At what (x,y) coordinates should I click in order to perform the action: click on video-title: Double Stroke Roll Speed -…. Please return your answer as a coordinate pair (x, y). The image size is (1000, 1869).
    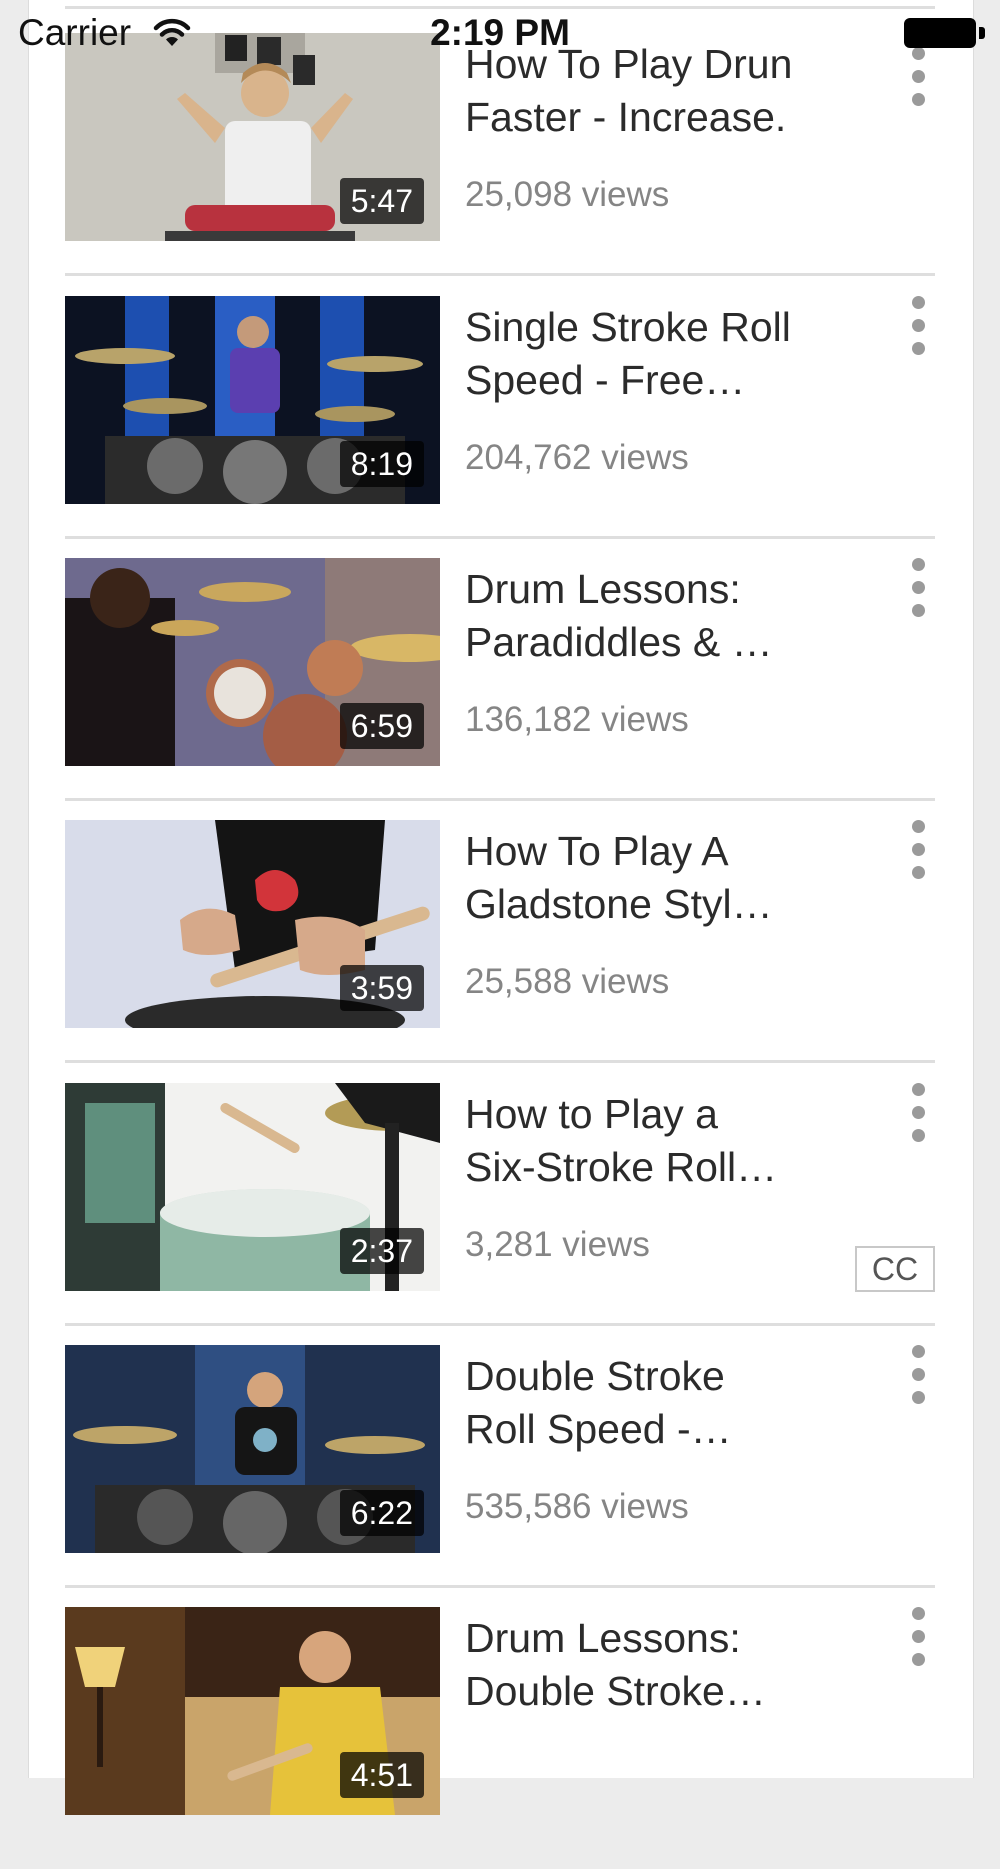
    Looking at the image, I should click on (635, 1403).